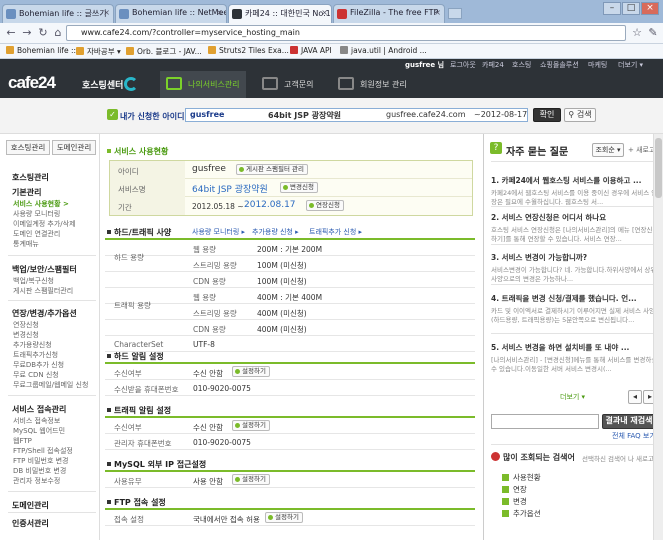 This screenshot has width=663, height=540. I want to click on maximize-icon: □, so click(631, 8).